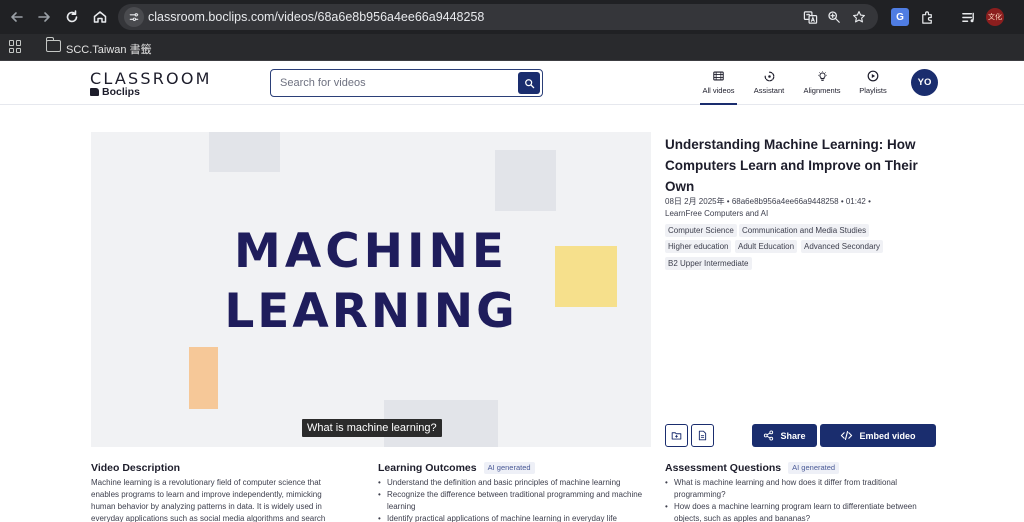 The height and width of the screenshot is (522, 1024). What do you see at coordinates (900, 17) in the screenshot?
I see `google-translate-extension-icon: G` at bounding box center [900, 17].